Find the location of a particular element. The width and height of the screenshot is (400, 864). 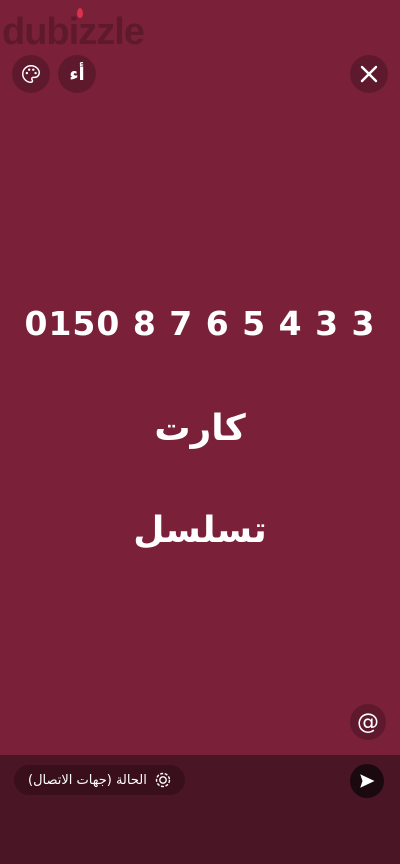

close-icon is located at coordinates (369, 74).